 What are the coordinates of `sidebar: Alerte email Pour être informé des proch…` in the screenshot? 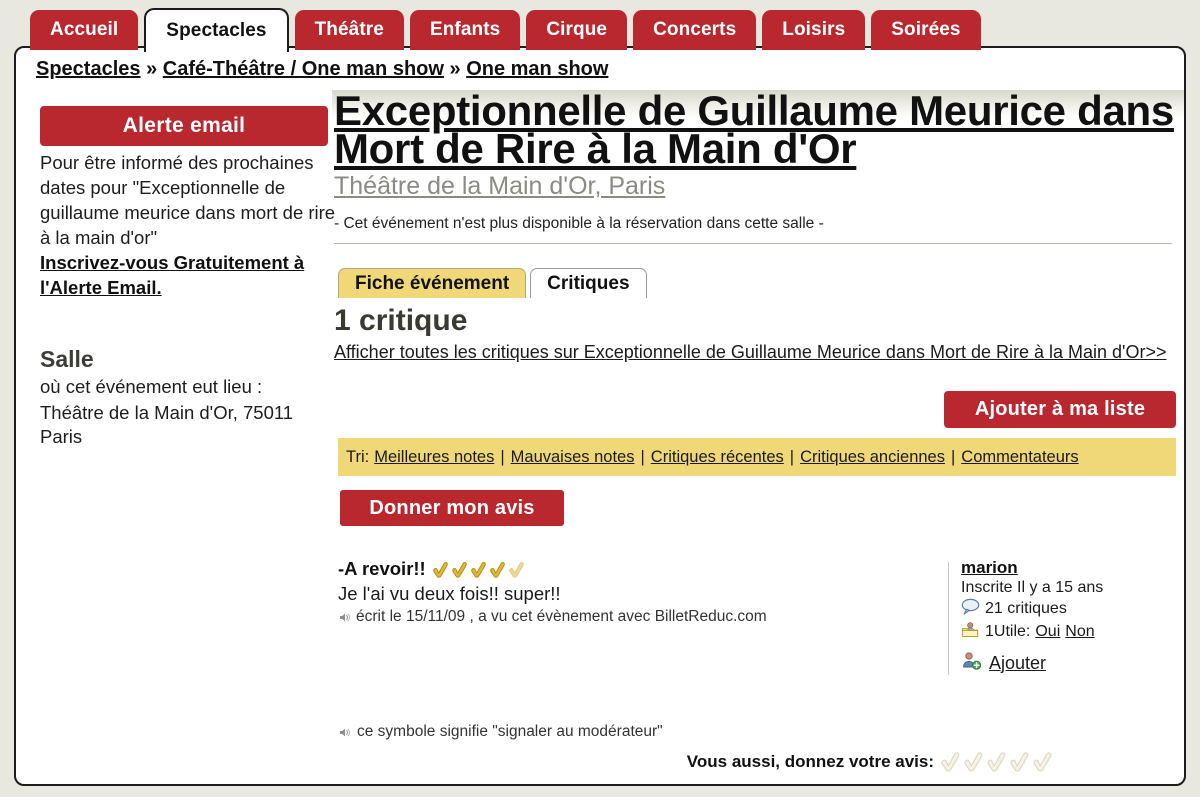 It's located at (182, 270).